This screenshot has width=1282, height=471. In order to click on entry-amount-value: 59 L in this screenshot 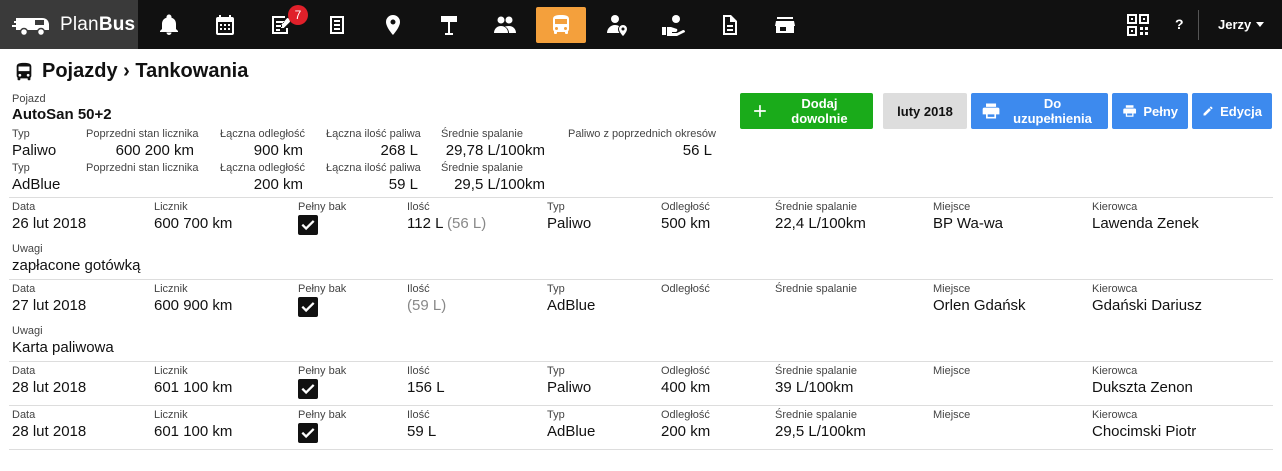, I will do `click(422, 431)`.